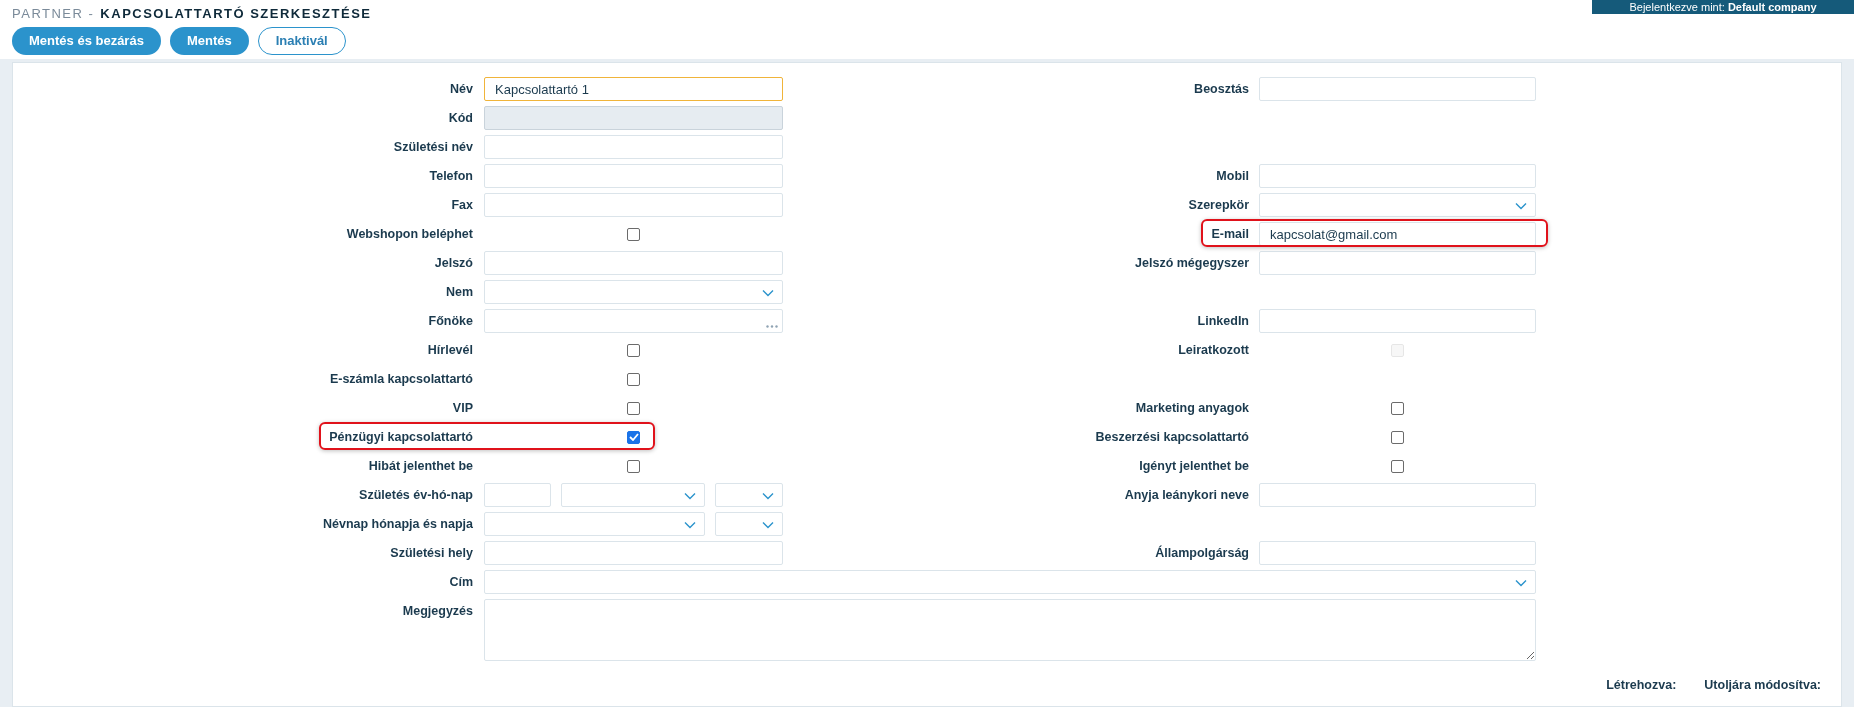 The height and width of the screenshot is (707, 1854). What do you see at coordinates (1218, 205) in the screenshot?
I see `field-label: Szerepkör` at bounding box center [1218, 205].